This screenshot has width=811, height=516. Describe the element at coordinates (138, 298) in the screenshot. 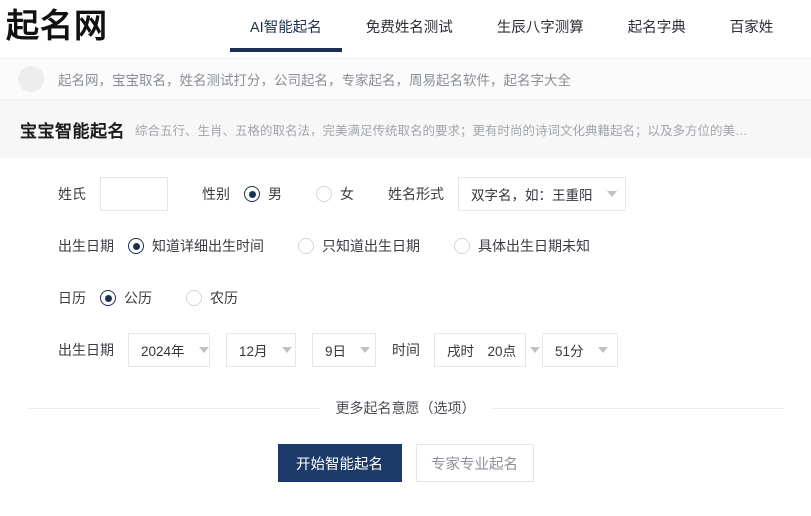

I see `calendar-option-solar-label: 公历` at that location.